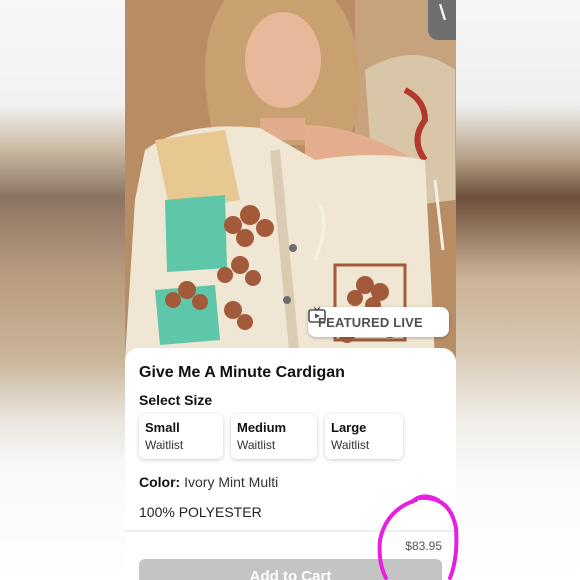  I want to click on price-circle-annotation, so click(418, 537).